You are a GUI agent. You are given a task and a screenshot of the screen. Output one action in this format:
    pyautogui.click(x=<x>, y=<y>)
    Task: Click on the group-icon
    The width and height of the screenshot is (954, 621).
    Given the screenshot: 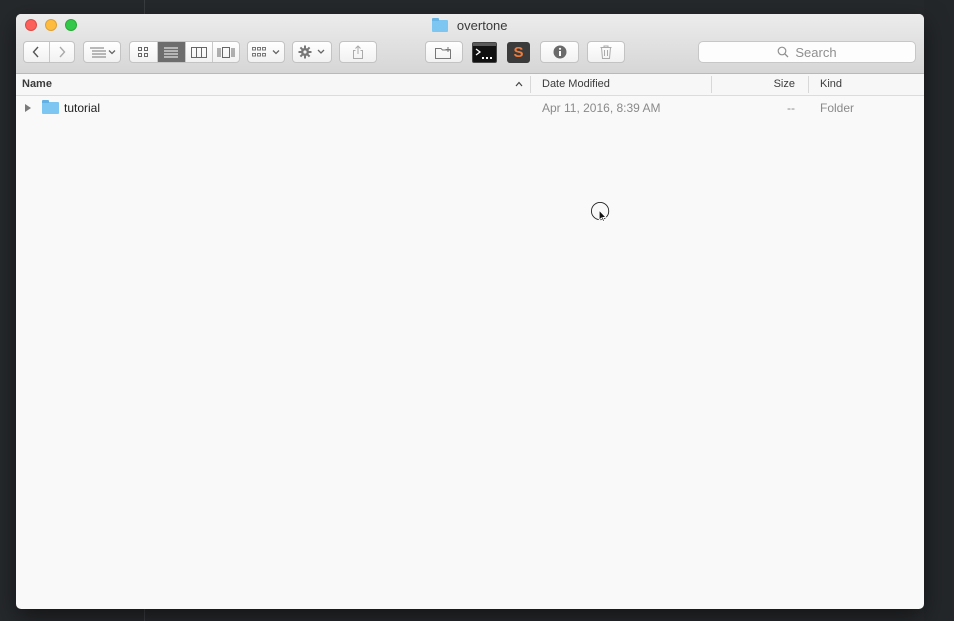 What is the action you would take?
    pyautogui.click(x=266, y=52)
    